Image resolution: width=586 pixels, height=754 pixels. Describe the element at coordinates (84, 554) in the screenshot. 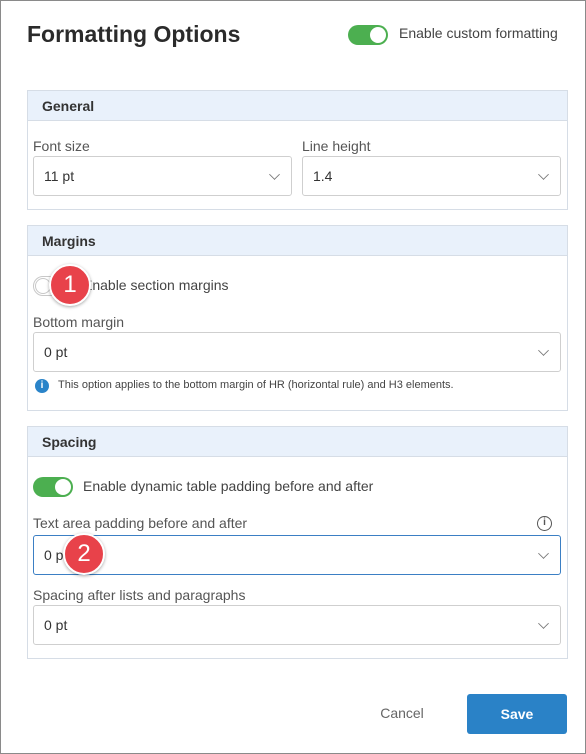

I see `callout-badge-2: 2` at that location.